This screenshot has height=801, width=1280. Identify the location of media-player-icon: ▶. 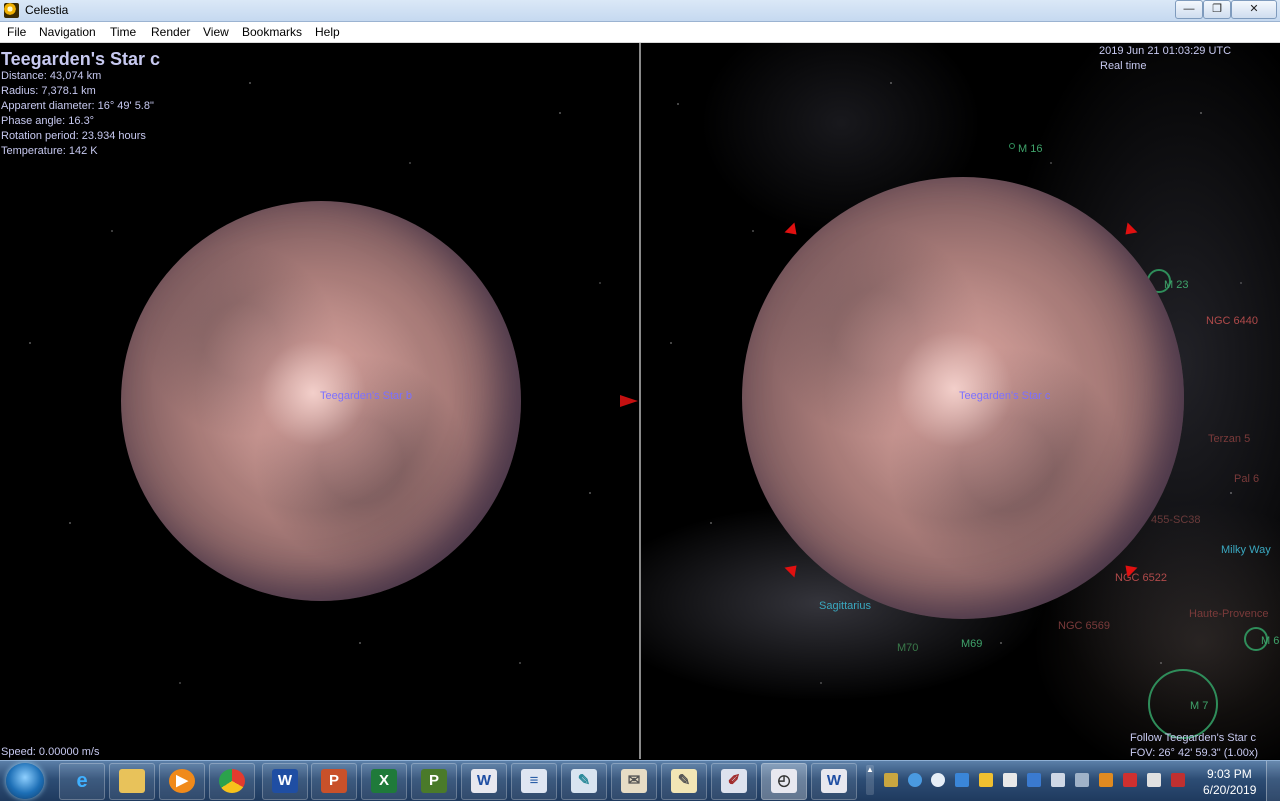
(182, 781).